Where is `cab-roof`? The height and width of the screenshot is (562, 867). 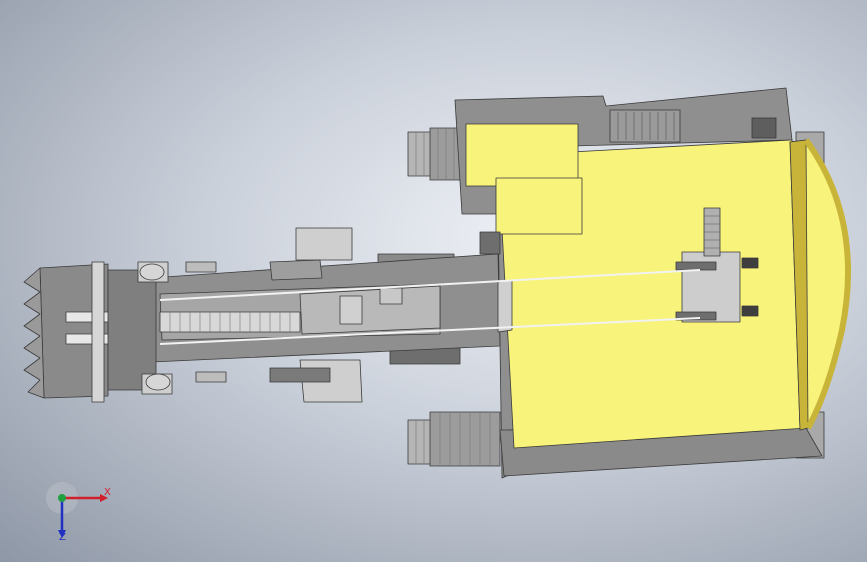 cab-roof is located at coordinates (524, 179).